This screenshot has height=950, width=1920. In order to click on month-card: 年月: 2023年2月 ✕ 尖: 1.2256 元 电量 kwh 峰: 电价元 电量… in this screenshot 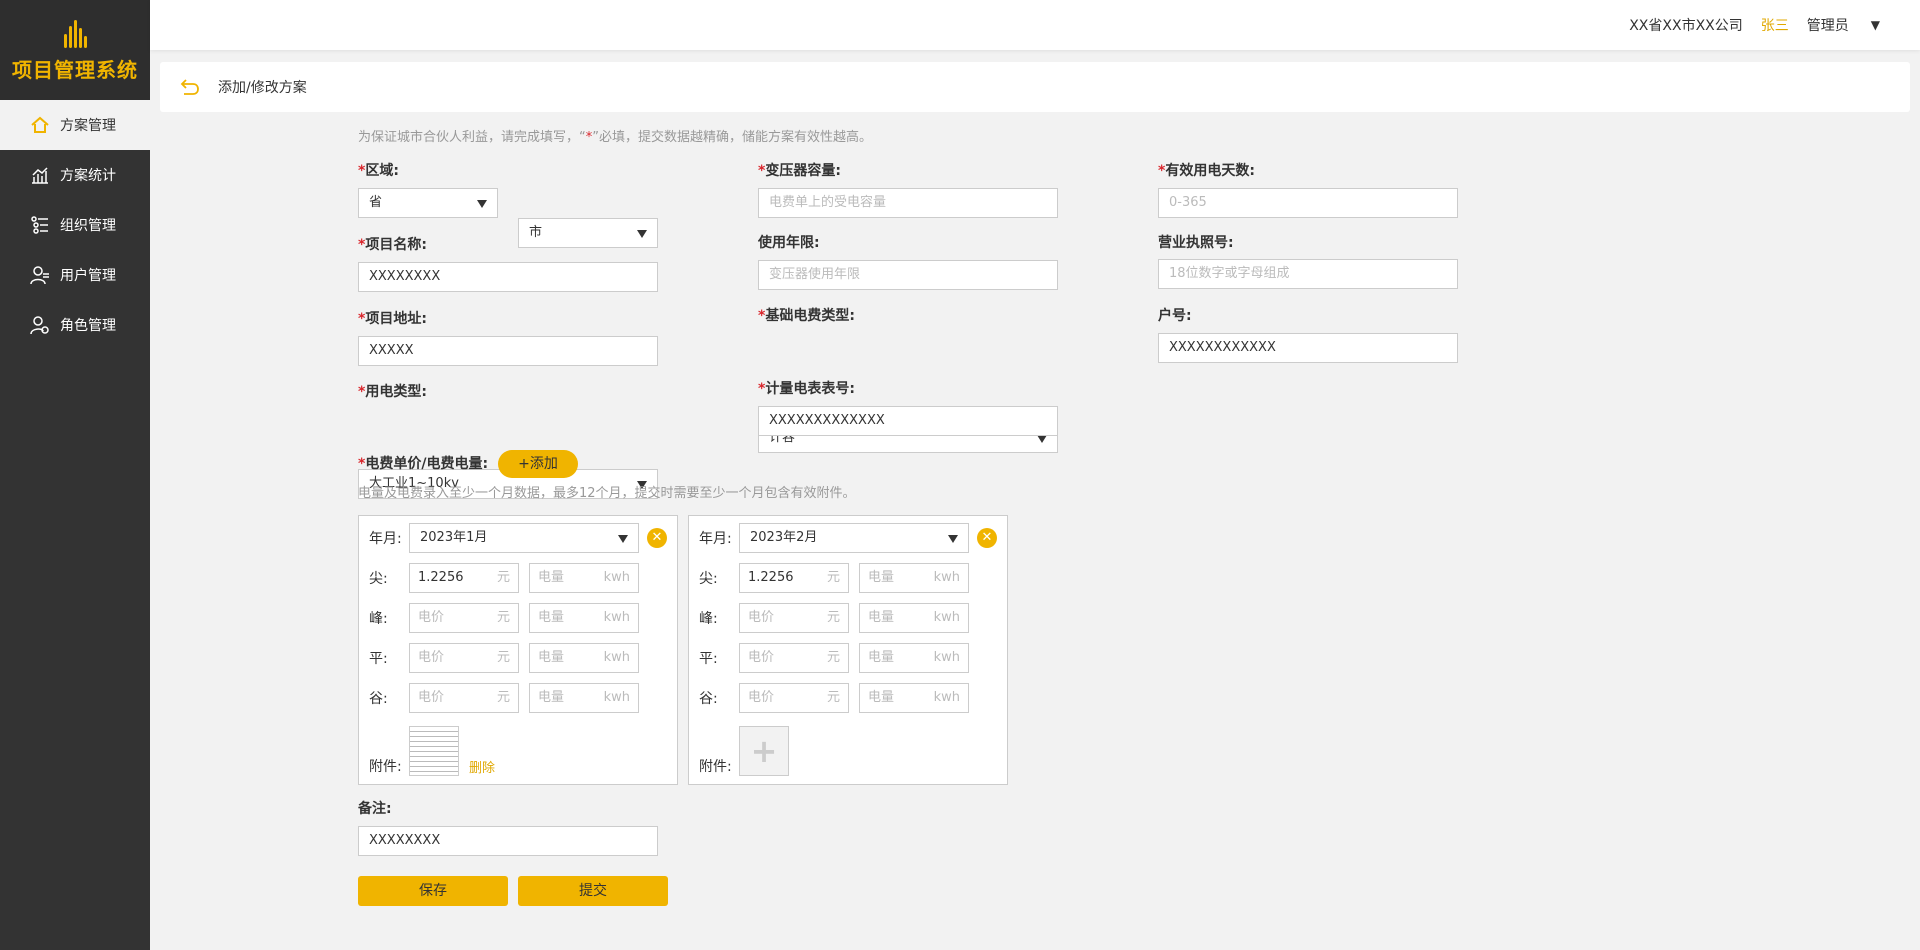, I will do `click(848, 650)`.